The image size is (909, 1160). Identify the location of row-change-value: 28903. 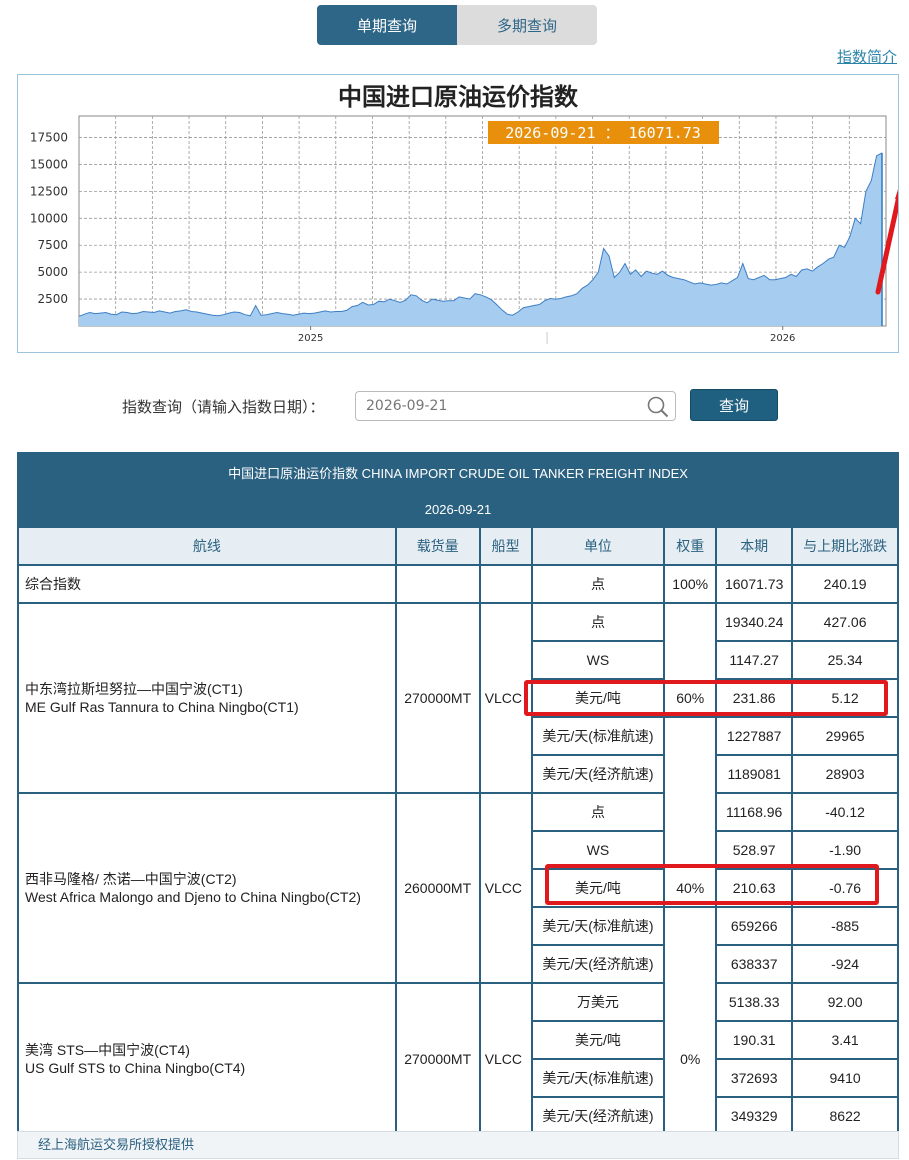
(845, 774).